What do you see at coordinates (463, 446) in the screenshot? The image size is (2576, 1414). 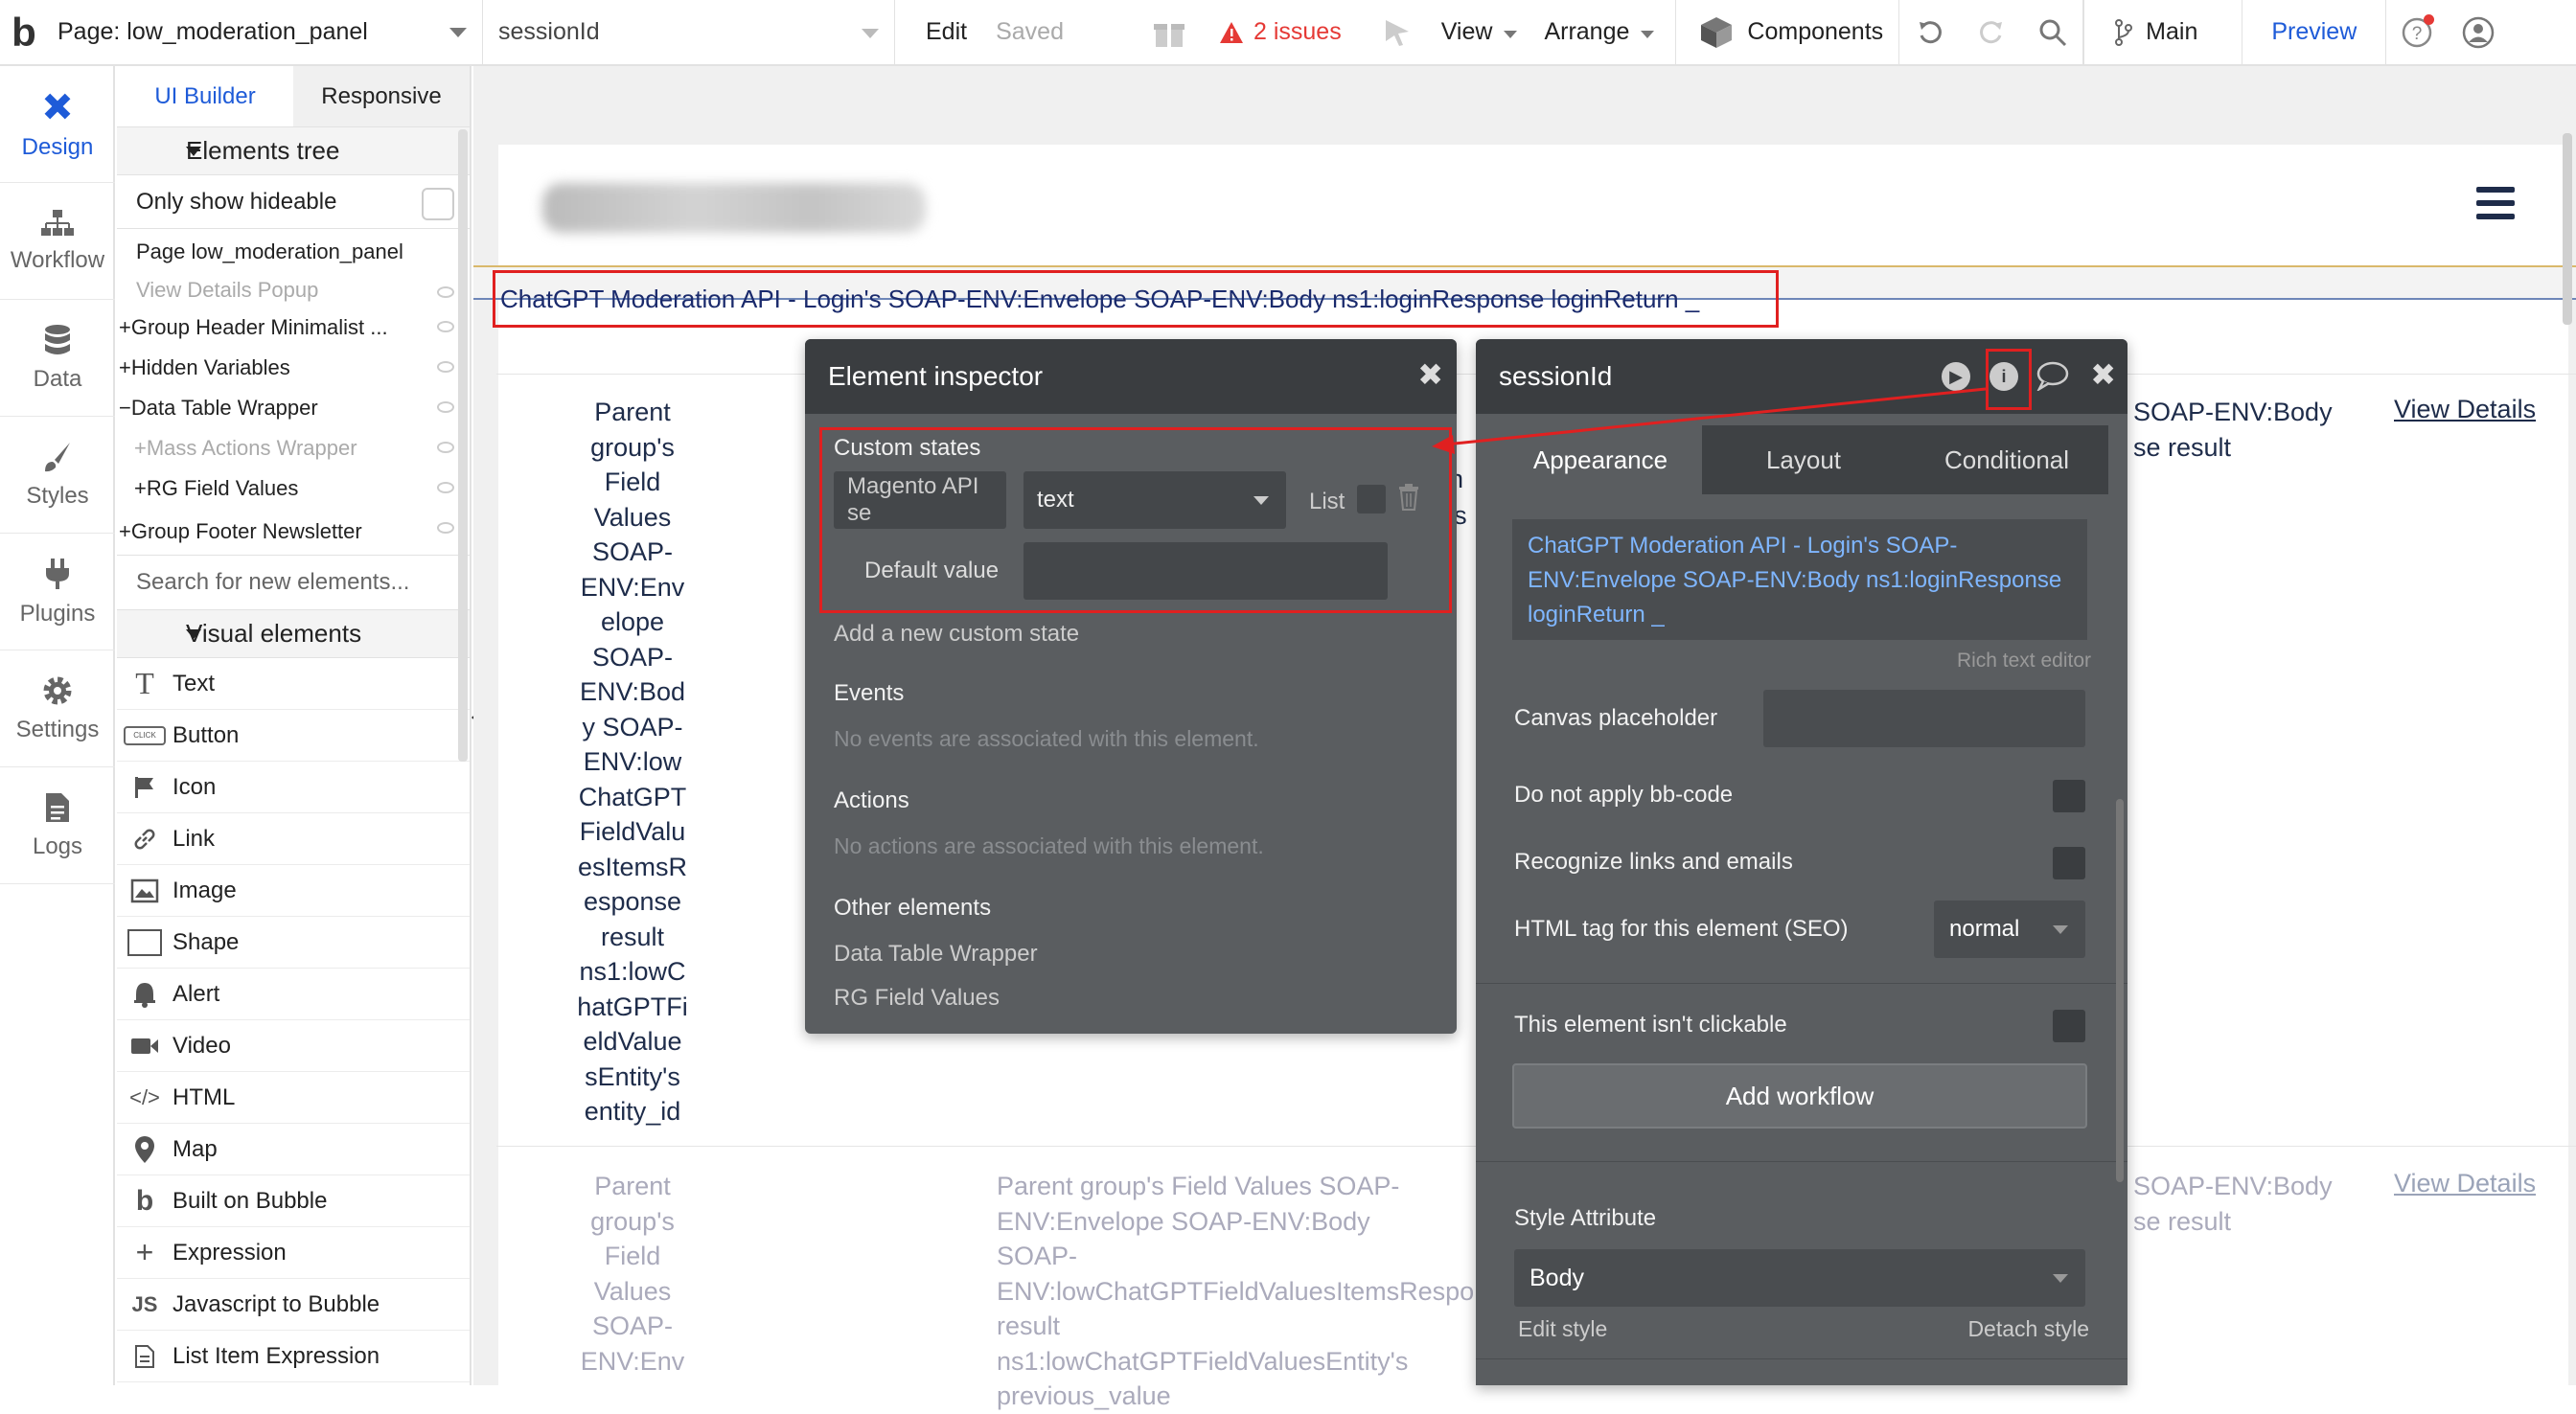 I see `elements-panel-scrollbar` at bounding box center [463, 446].